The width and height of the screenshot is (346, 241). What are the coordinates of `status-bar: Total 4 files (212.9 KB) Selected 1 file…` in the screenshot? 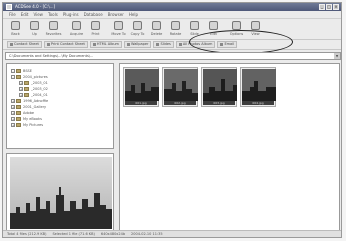 It's located at (172, 233).